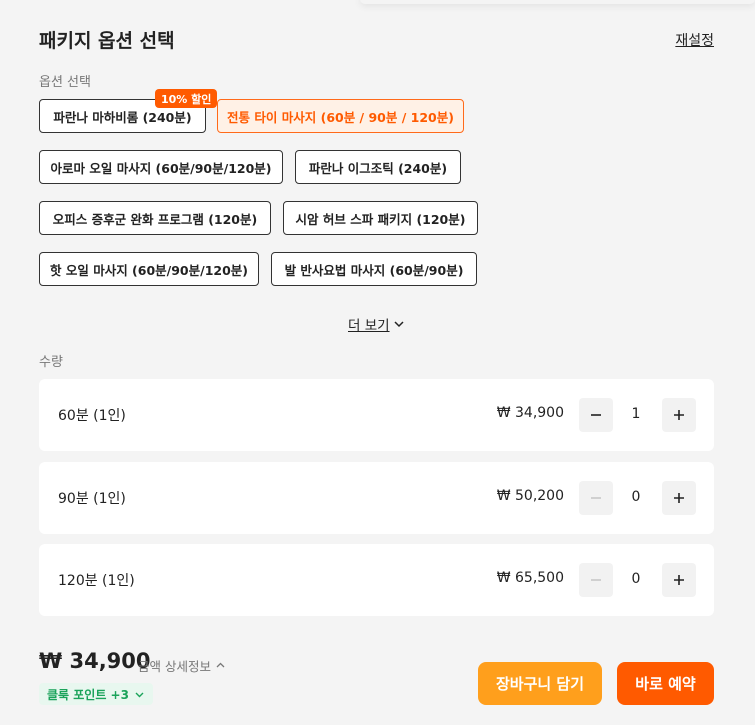  I want to click on option-label: 오피스 증후군 완화 프로그램 (120분), so click(155, 219).